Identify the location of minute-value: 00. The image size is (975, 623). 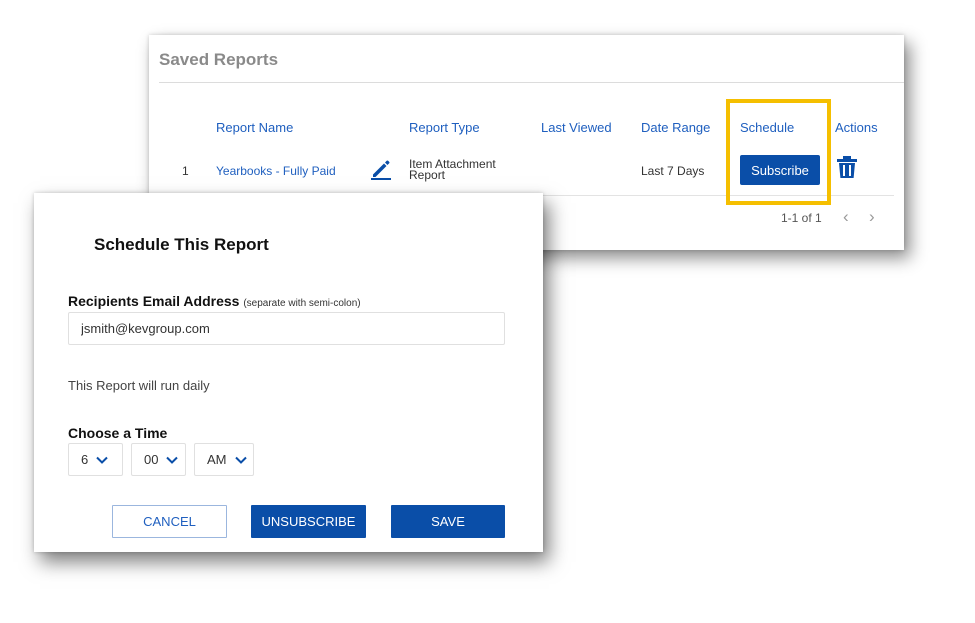
(151, 459).